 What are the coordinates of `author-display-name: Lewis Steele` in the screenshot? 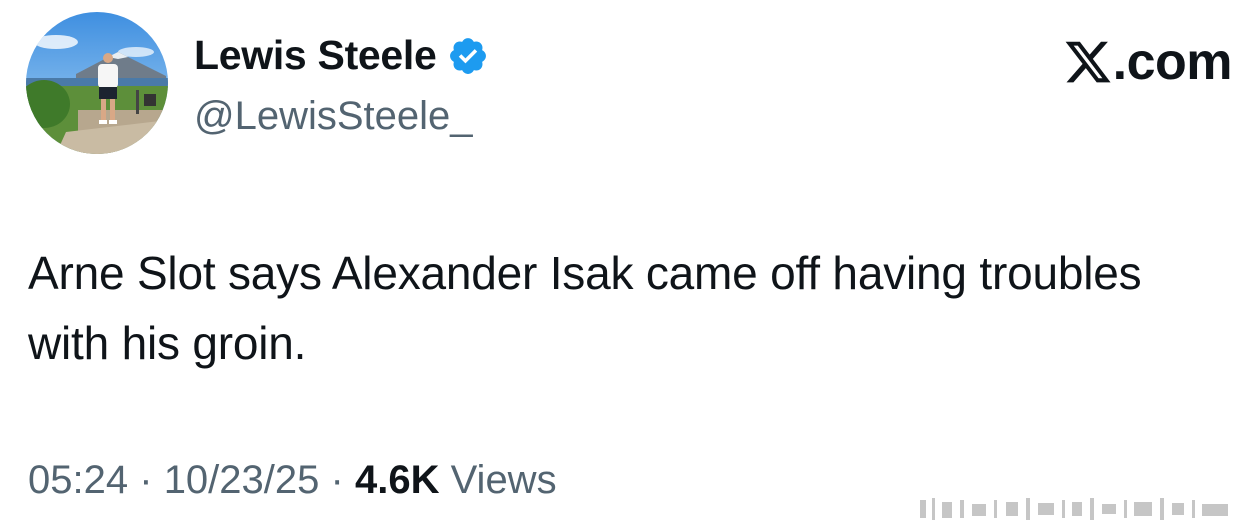 It's located at (341, 55).